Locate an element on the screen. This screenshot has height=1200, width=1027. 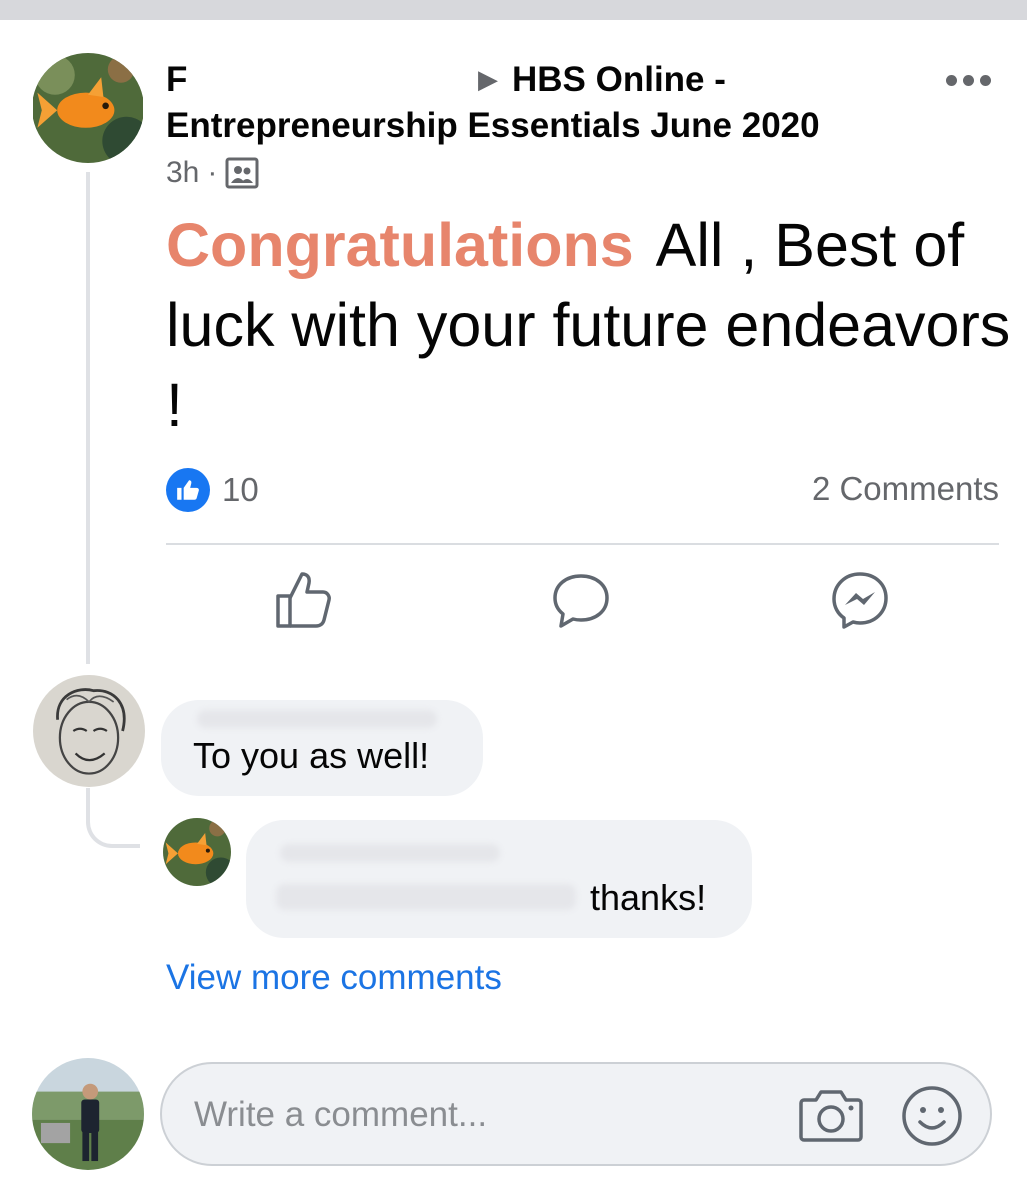
camera-button is located at coordinates (831, 1115).